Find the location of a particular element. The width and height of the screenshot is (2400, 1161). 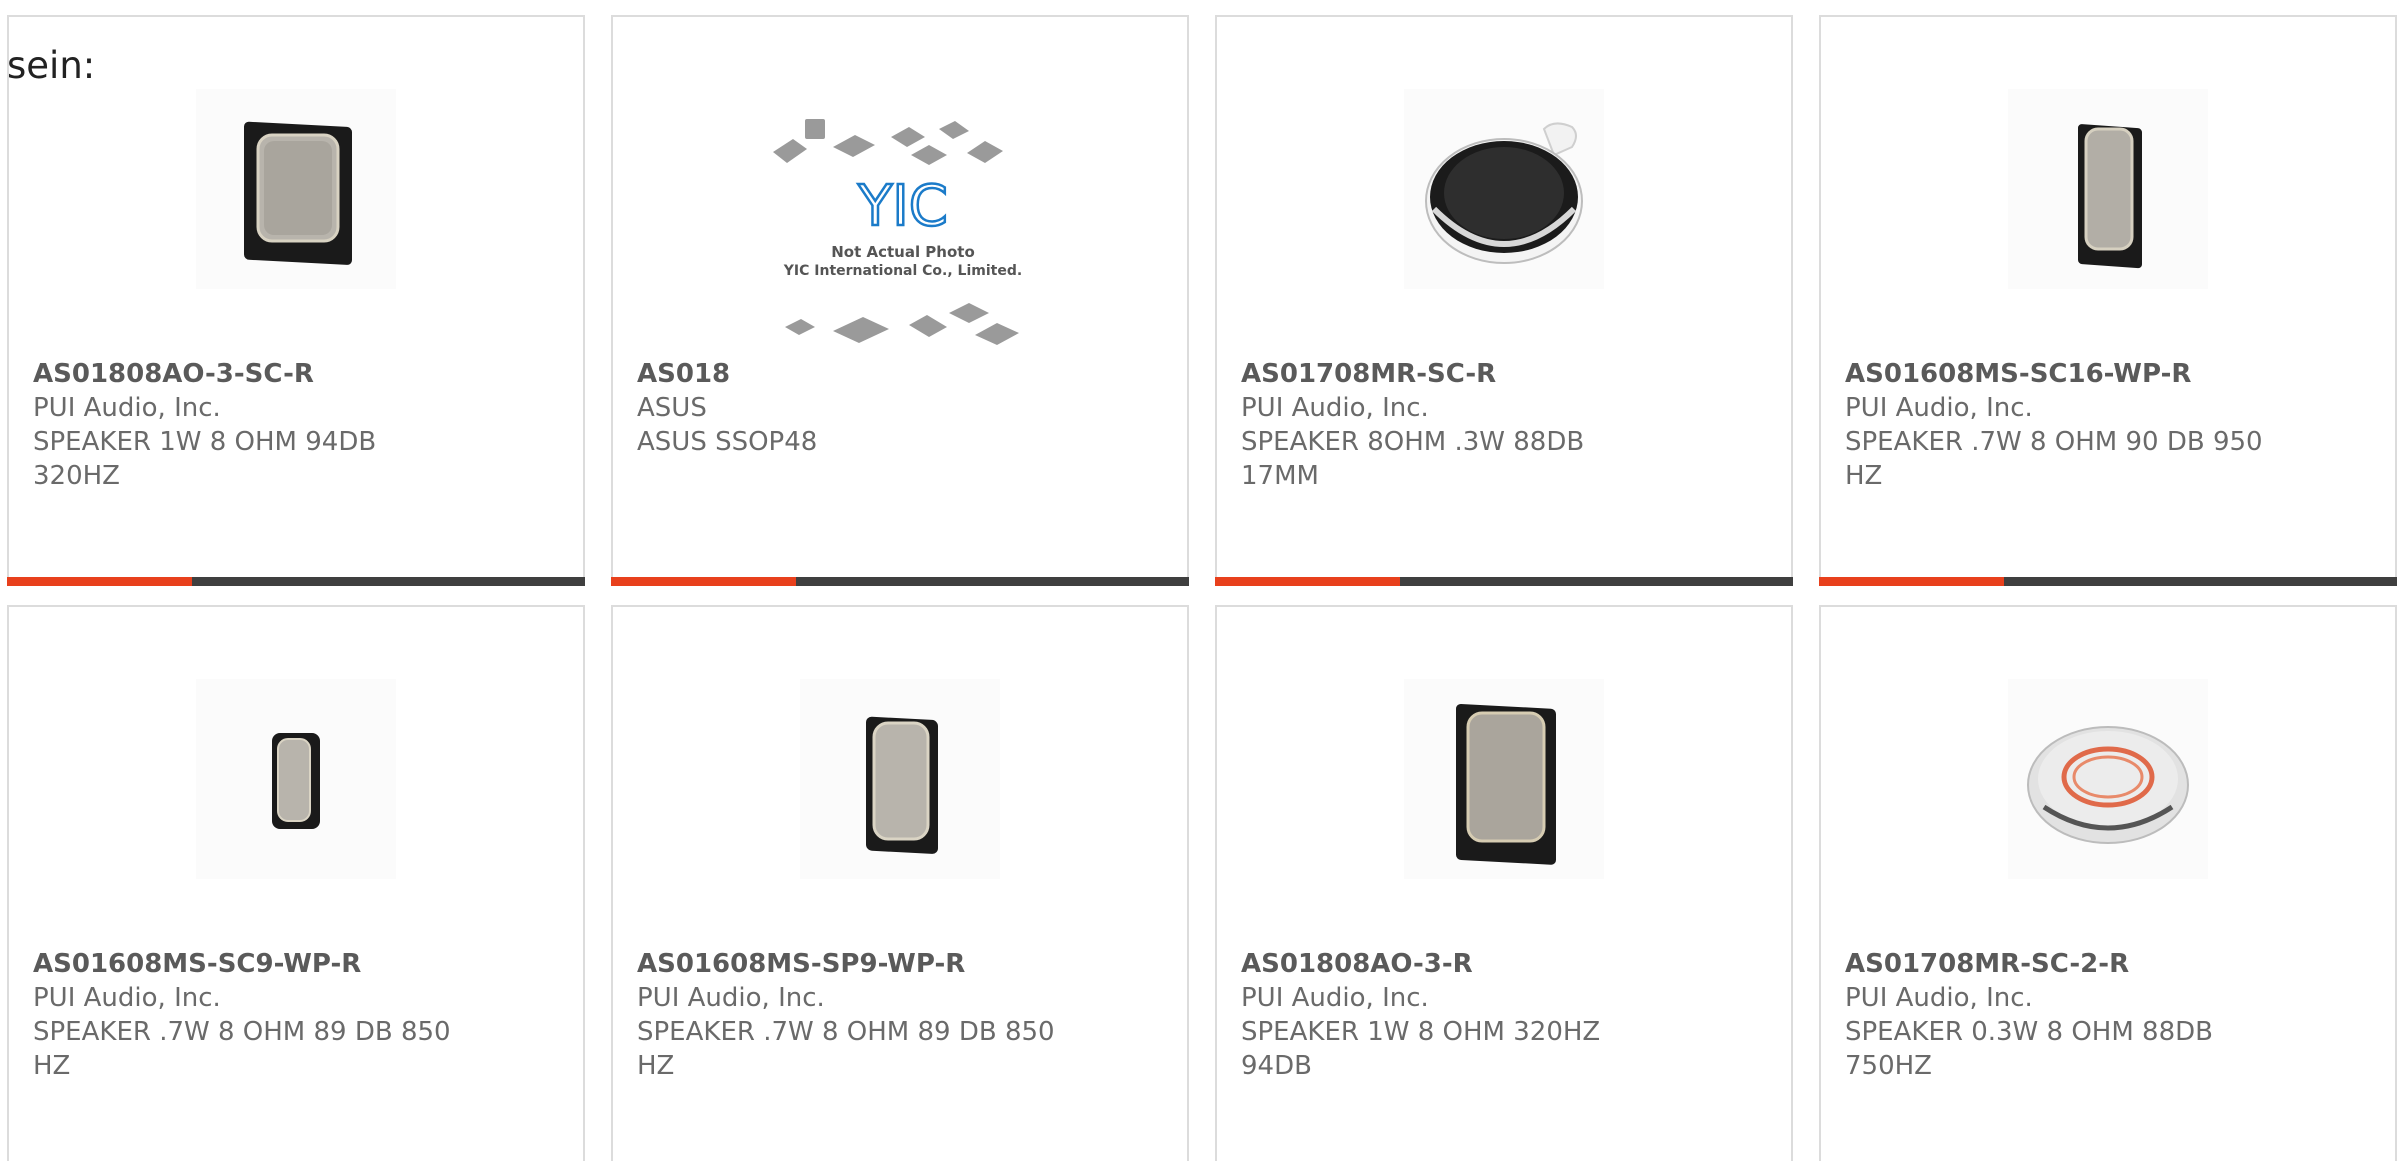

manufacturer: ASUS is located at coordinates (672, 408).